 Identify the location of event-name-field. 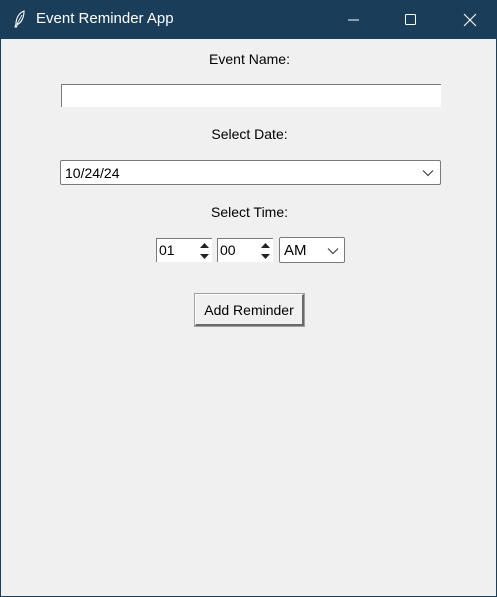
(251, 95).